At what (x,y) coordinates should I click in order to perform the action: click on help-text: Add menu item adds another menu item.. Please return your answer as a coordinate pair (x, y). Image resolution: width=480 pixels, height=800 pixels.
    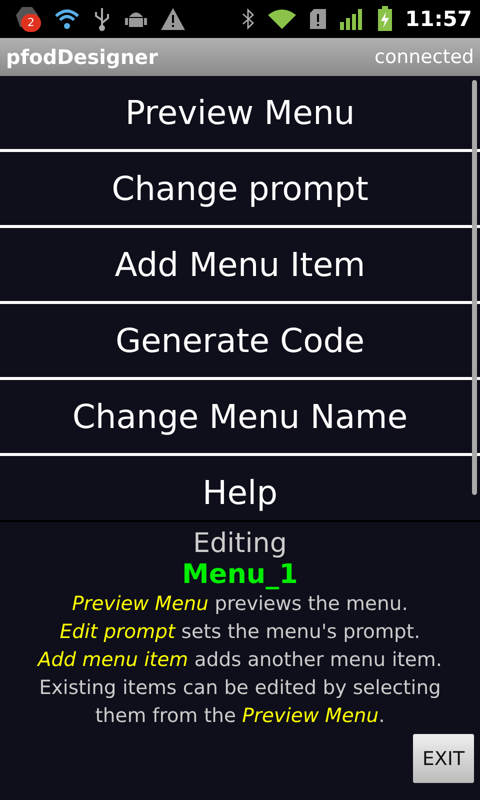
    Looking at the image, I should click on (240, 660).